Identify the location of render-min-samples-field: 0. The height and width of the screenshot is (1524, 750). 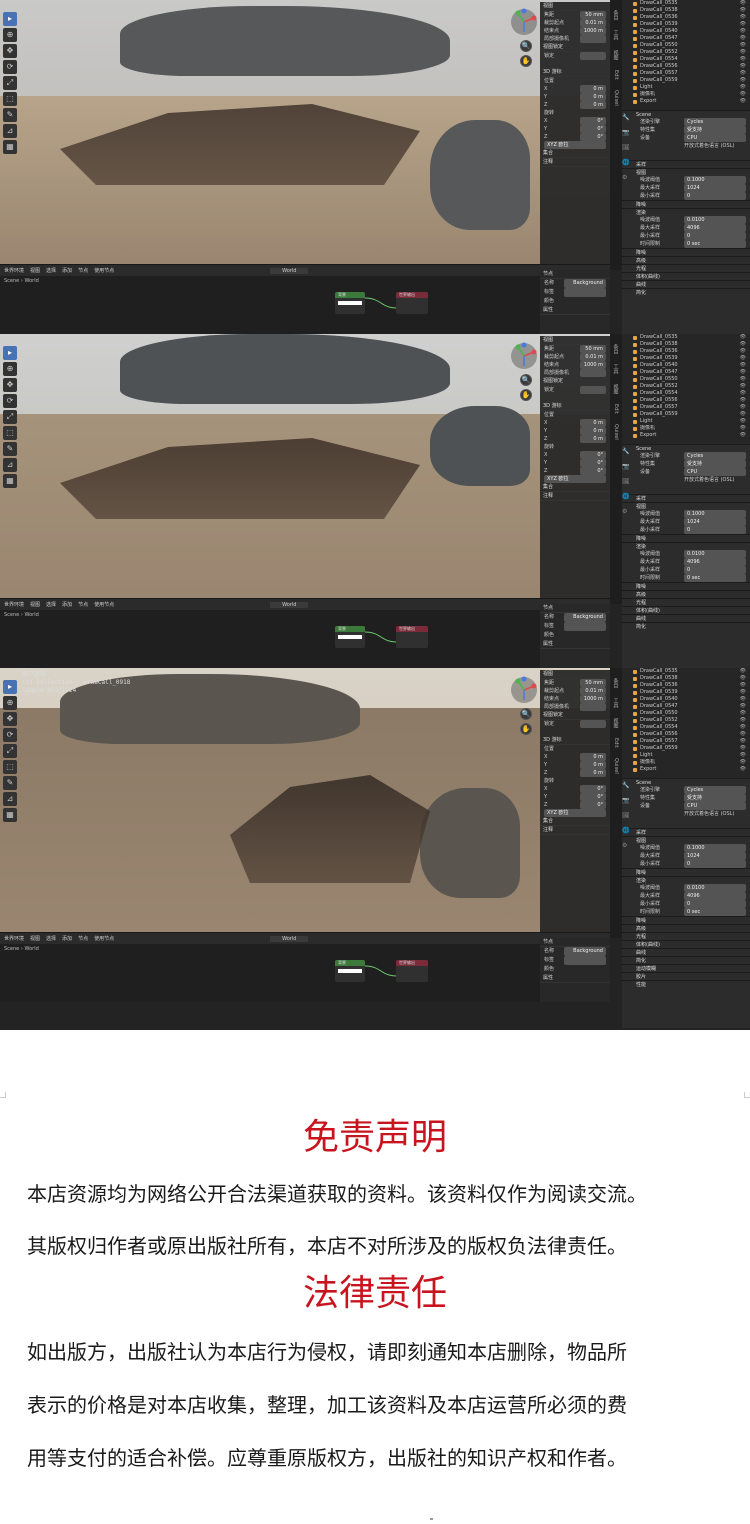
(715, 236).